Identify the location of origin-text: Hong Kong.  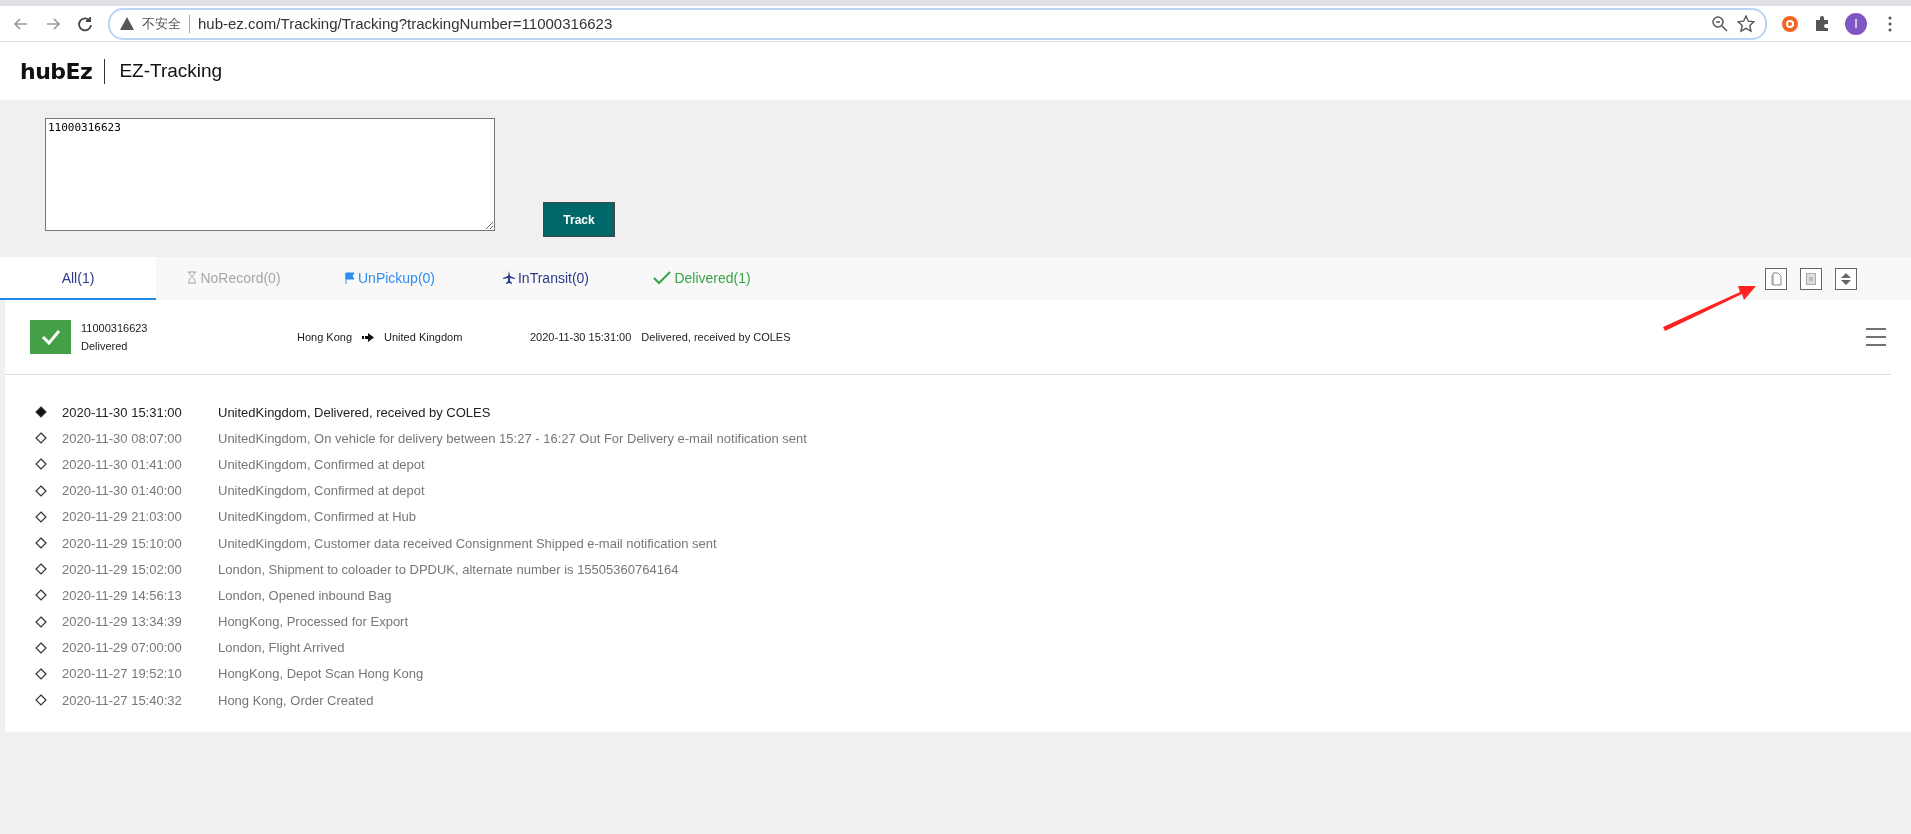
(325, 337).